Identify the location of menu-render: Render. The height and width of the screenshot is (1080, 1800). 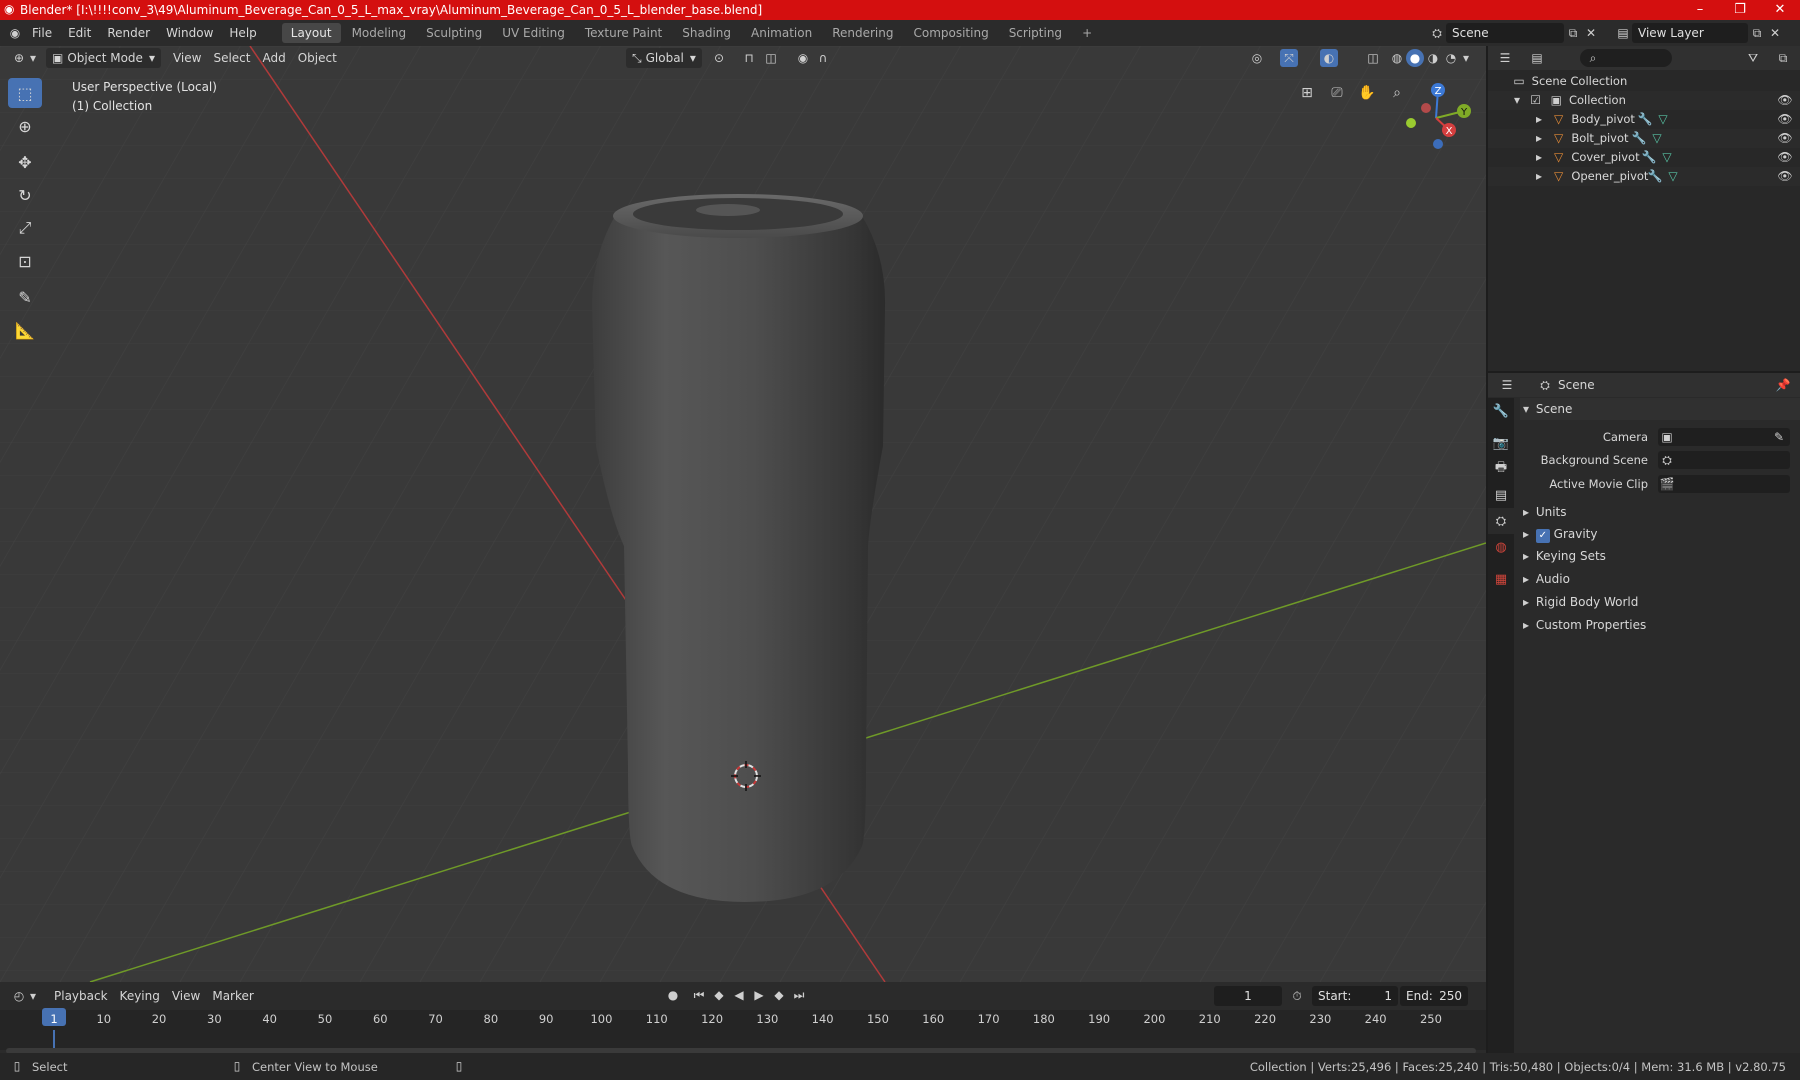
(128, 33).